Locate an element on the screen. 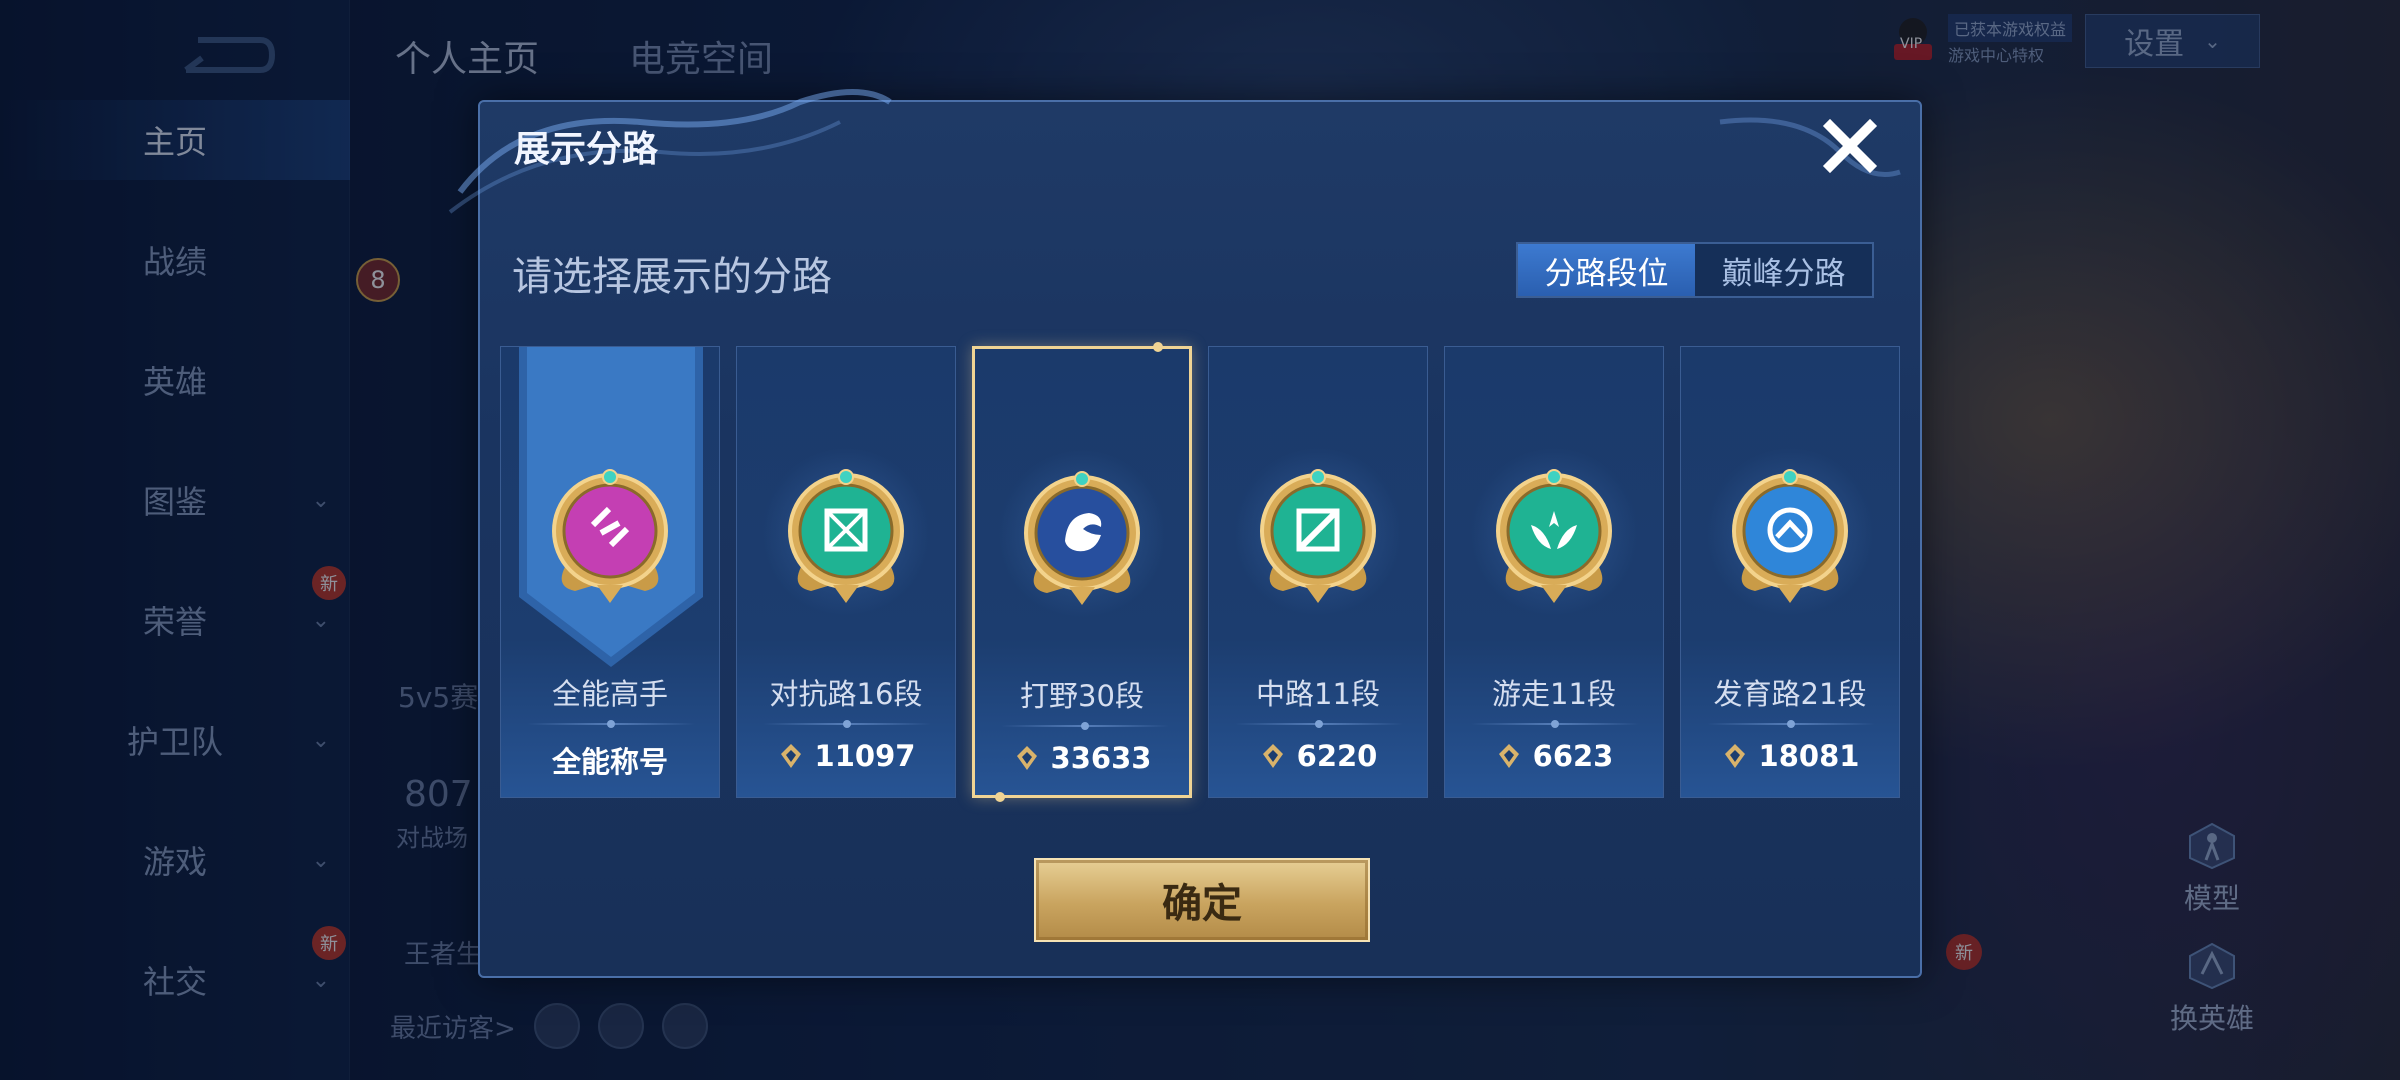 This screenshot has height=1080, width=2400. tab-peak-lane: 巅峰分路 is located at coordinates (1783, 270).